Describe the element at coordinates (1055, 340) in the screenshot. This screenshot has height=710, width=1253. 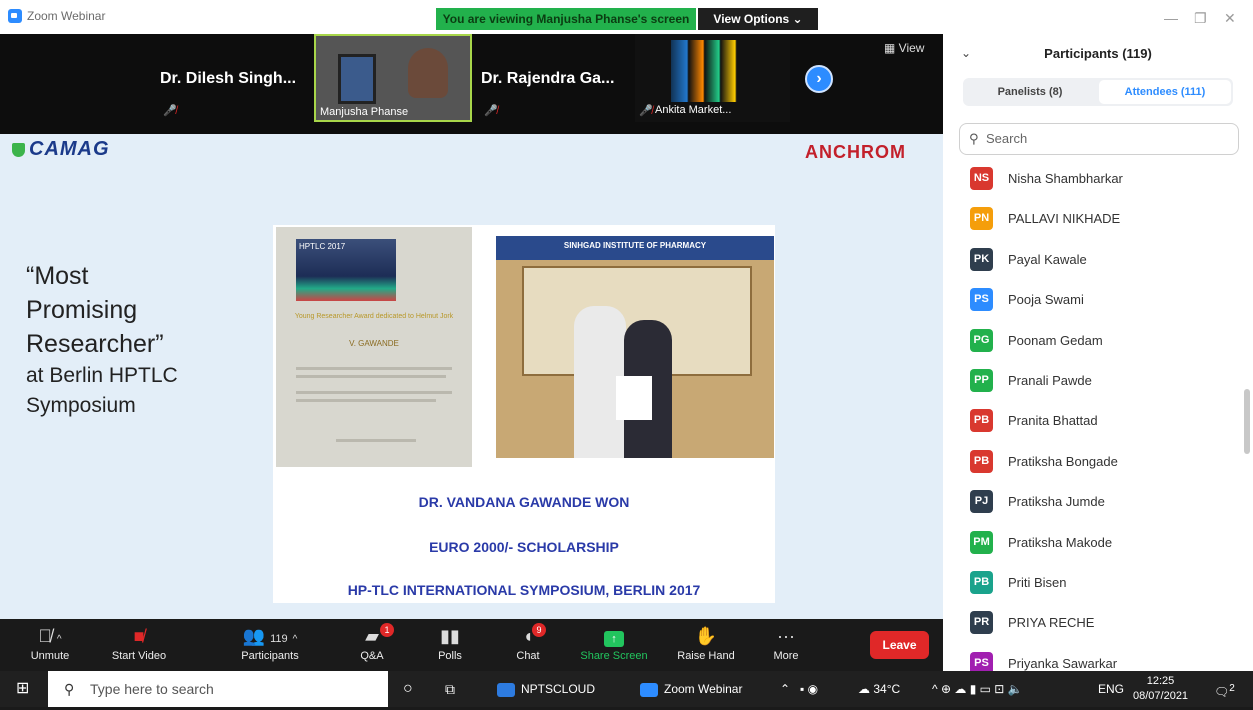
I see `participant-name: Poonam Gedam` at that location.